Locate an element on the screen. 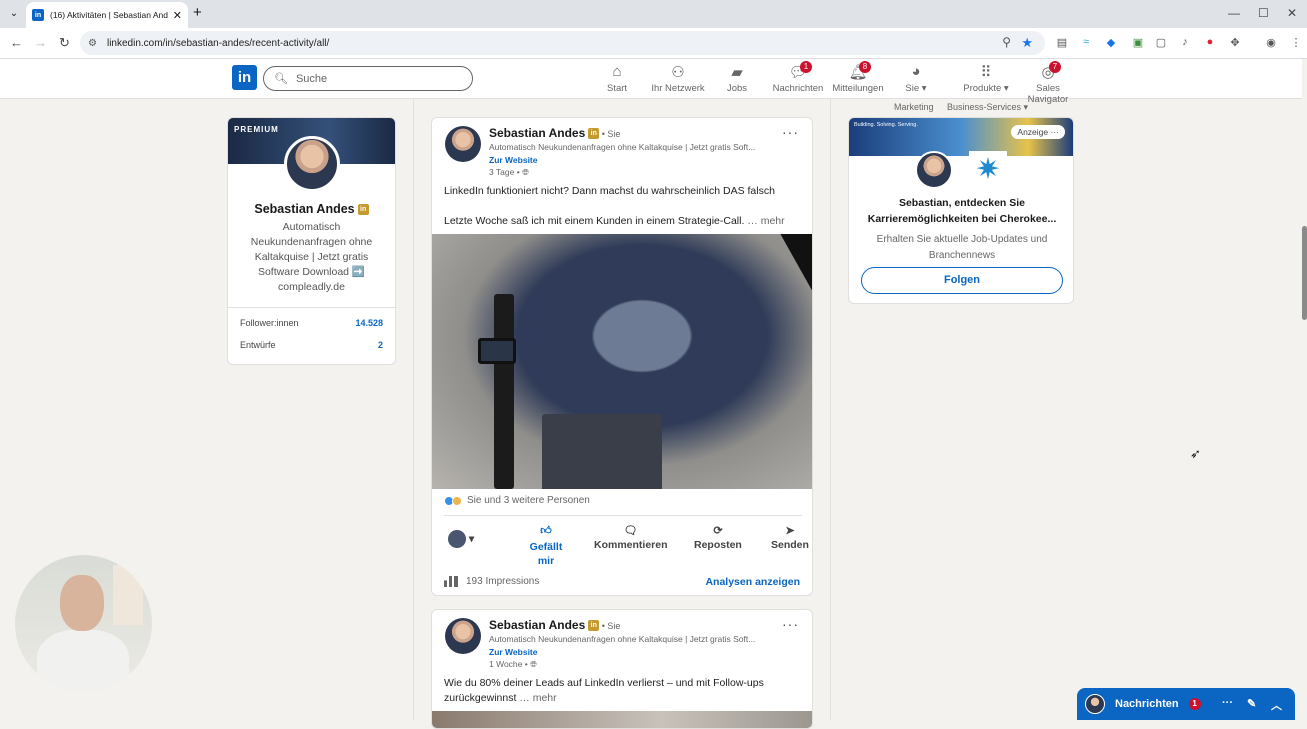  profile-name: Sebastian Andes in is located at coordinates (311, 209).